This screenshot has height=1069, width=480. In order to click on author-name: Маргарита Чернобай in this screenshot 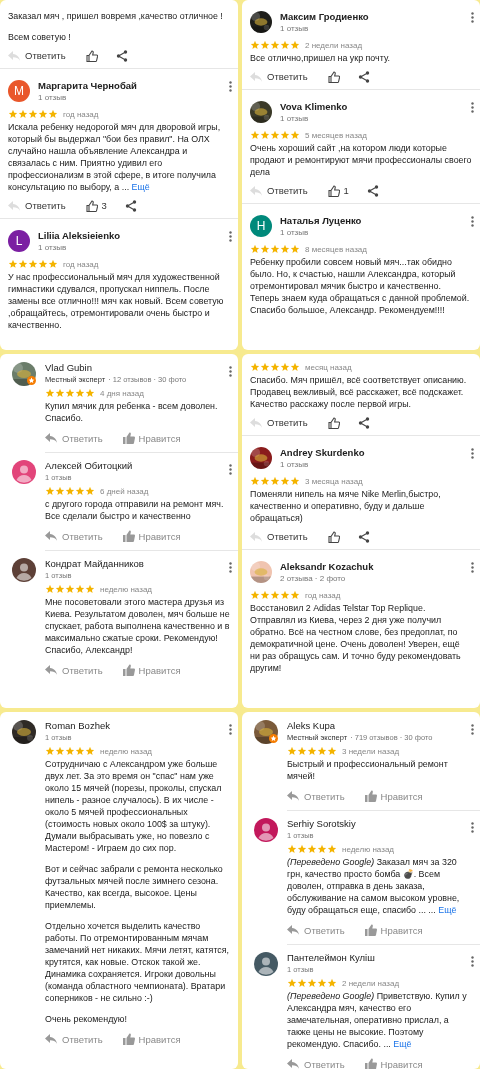, I will do `click(87, 85)`.